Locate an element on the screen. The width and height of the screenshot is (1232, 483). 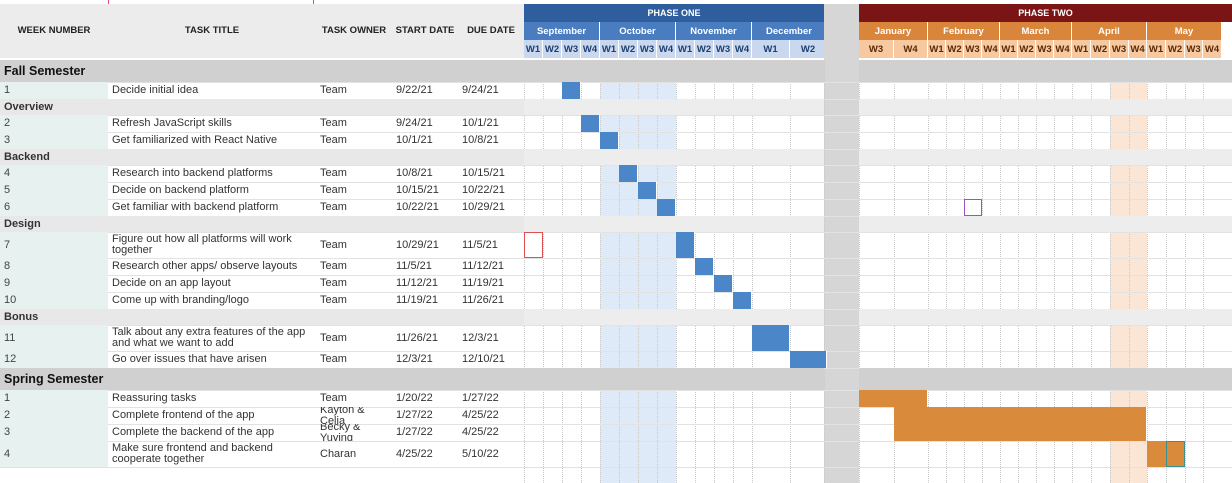
task-title: Come up with branding/logo is located at coordinates (213, 300).